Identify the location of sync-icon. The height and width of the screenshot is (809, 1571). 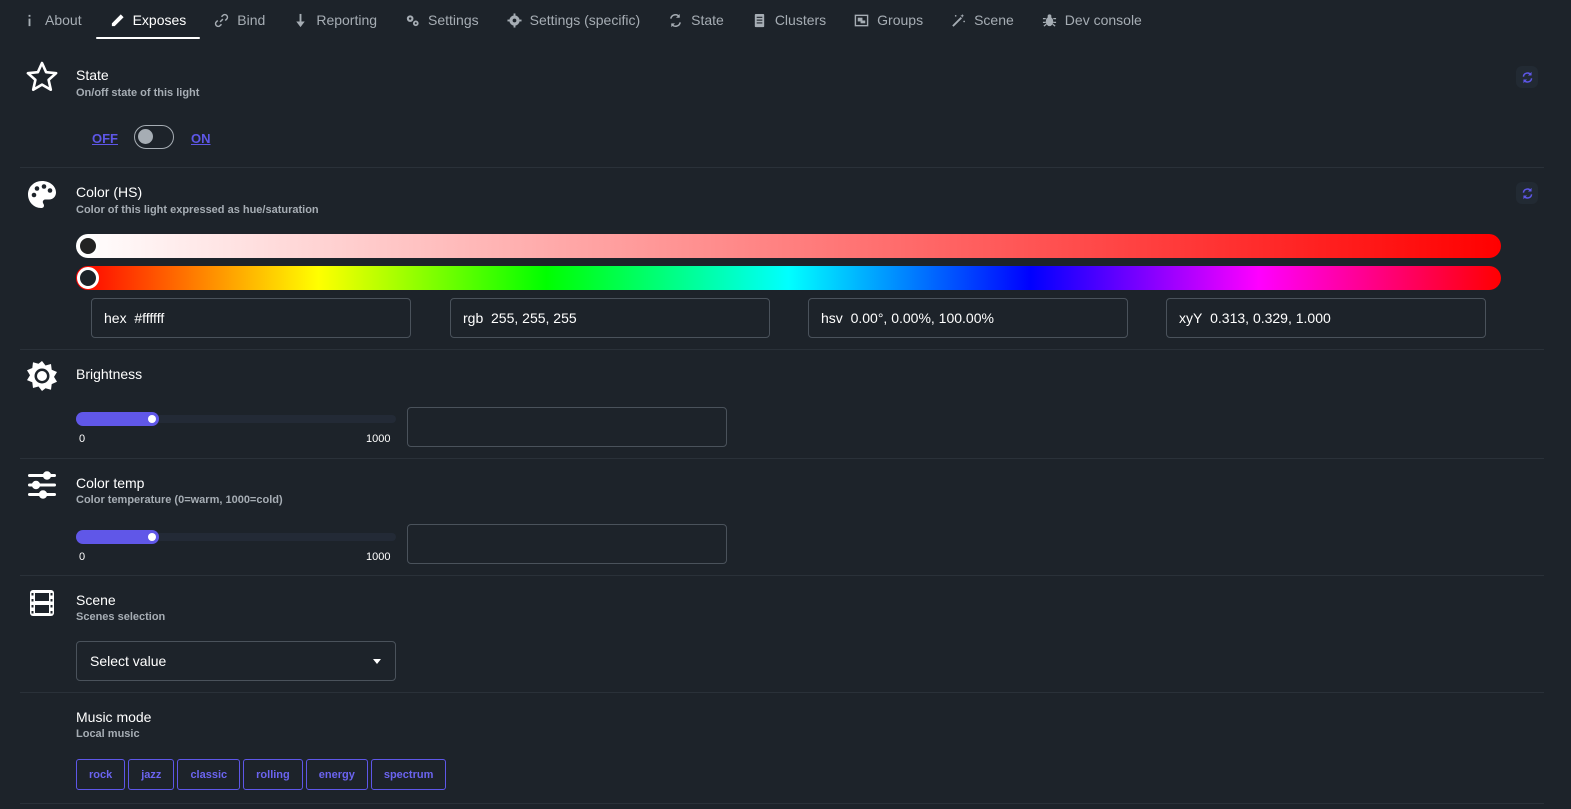
(676, 20).